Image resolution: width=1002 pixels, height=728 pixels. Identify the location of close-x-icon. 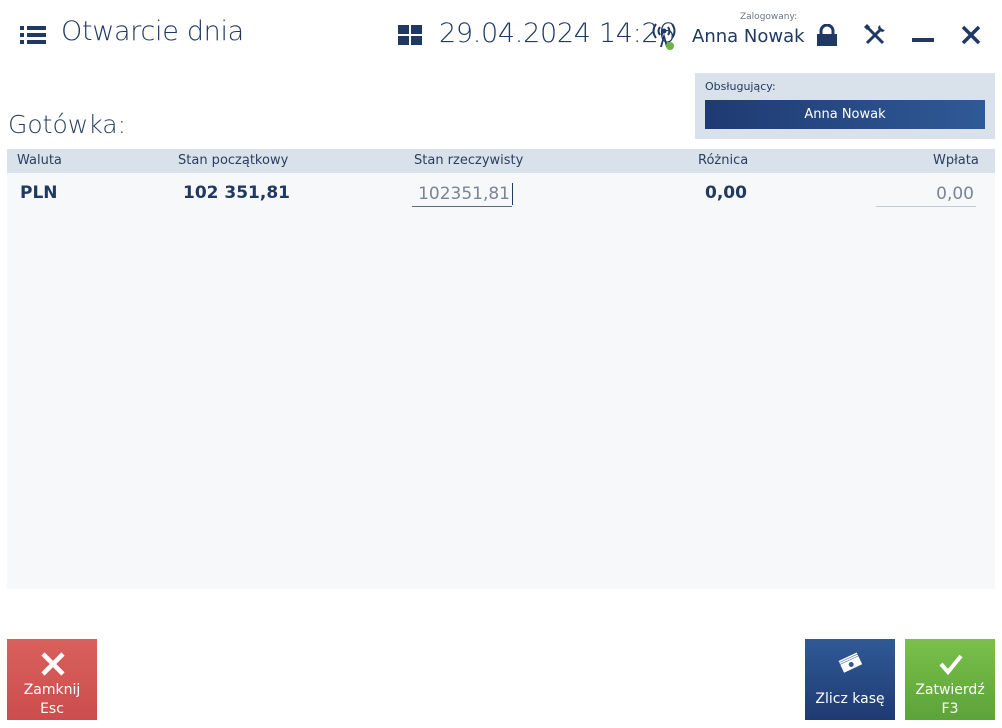
(53, 664).